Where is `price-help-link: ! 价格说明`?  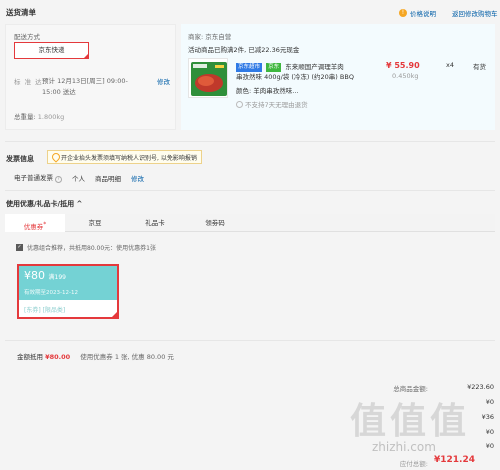
price-help-link: ! 价格说明 is located at coordinates (417, 13).